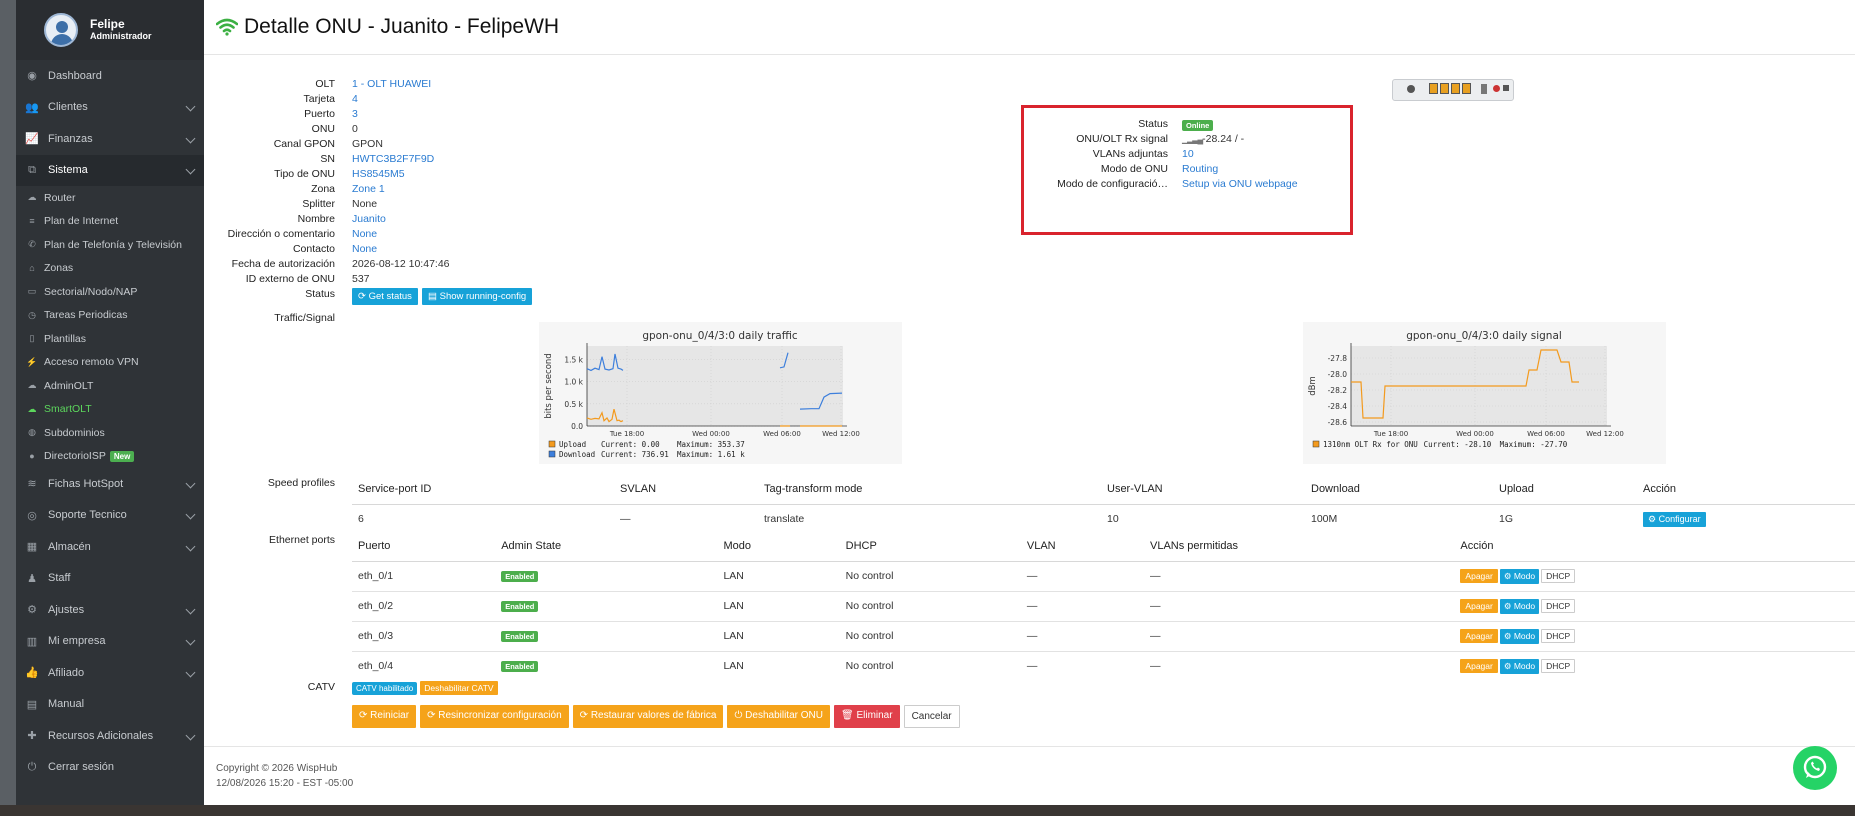  What do you see at coordinates (930, 575) in the screenshot?
I see `eth-dhcp: No control` at bounding box center [930, 575].